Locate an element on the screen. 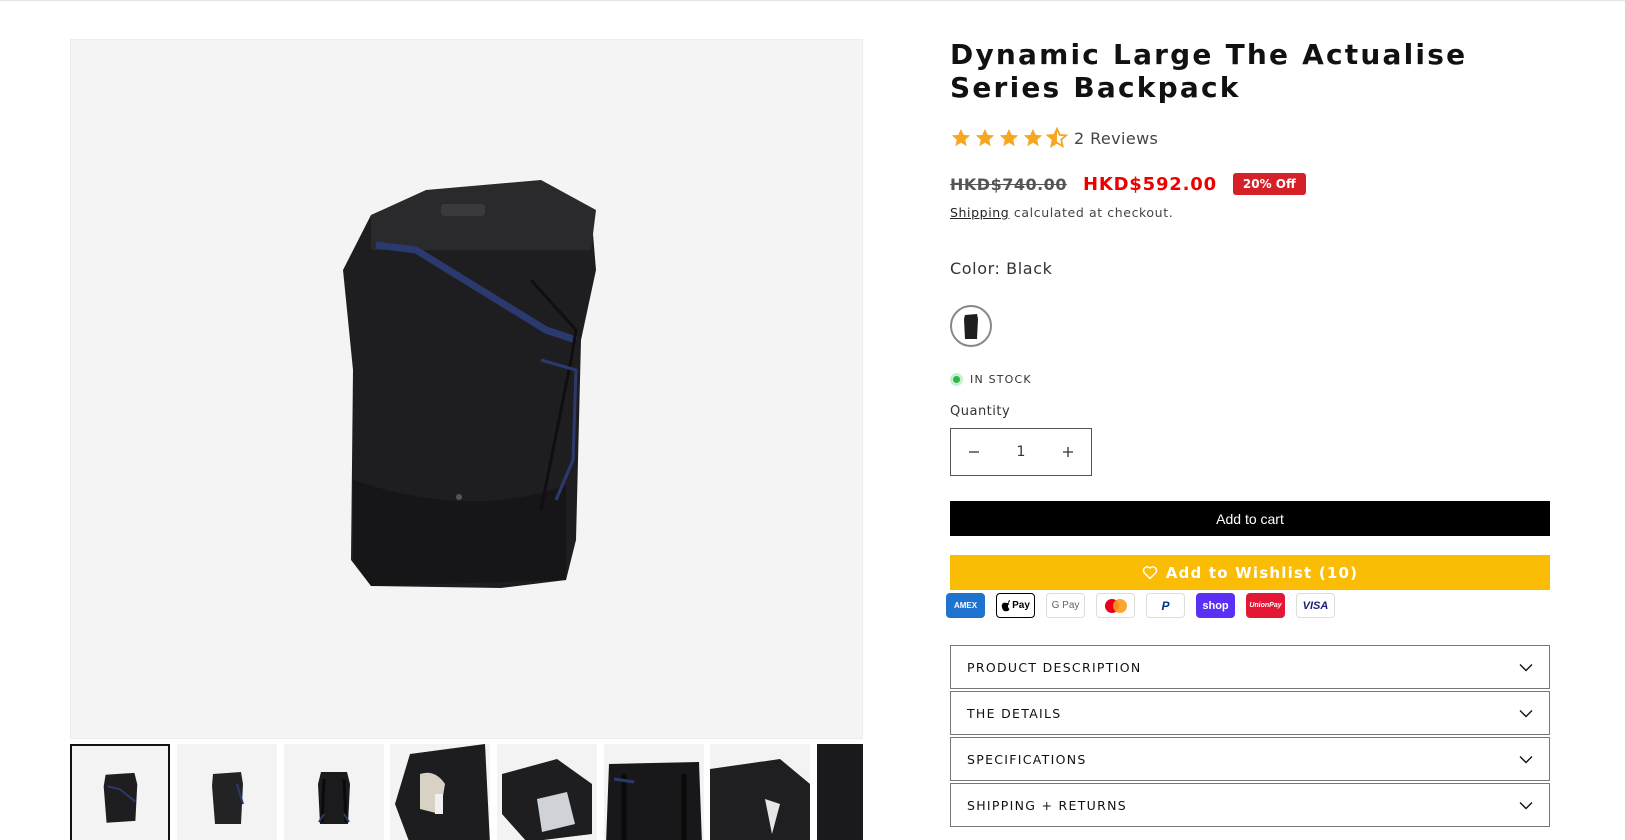 This screenshot has width=1625, height=840. quantity-stepper: 1 is located at coordinates (1021, 452).